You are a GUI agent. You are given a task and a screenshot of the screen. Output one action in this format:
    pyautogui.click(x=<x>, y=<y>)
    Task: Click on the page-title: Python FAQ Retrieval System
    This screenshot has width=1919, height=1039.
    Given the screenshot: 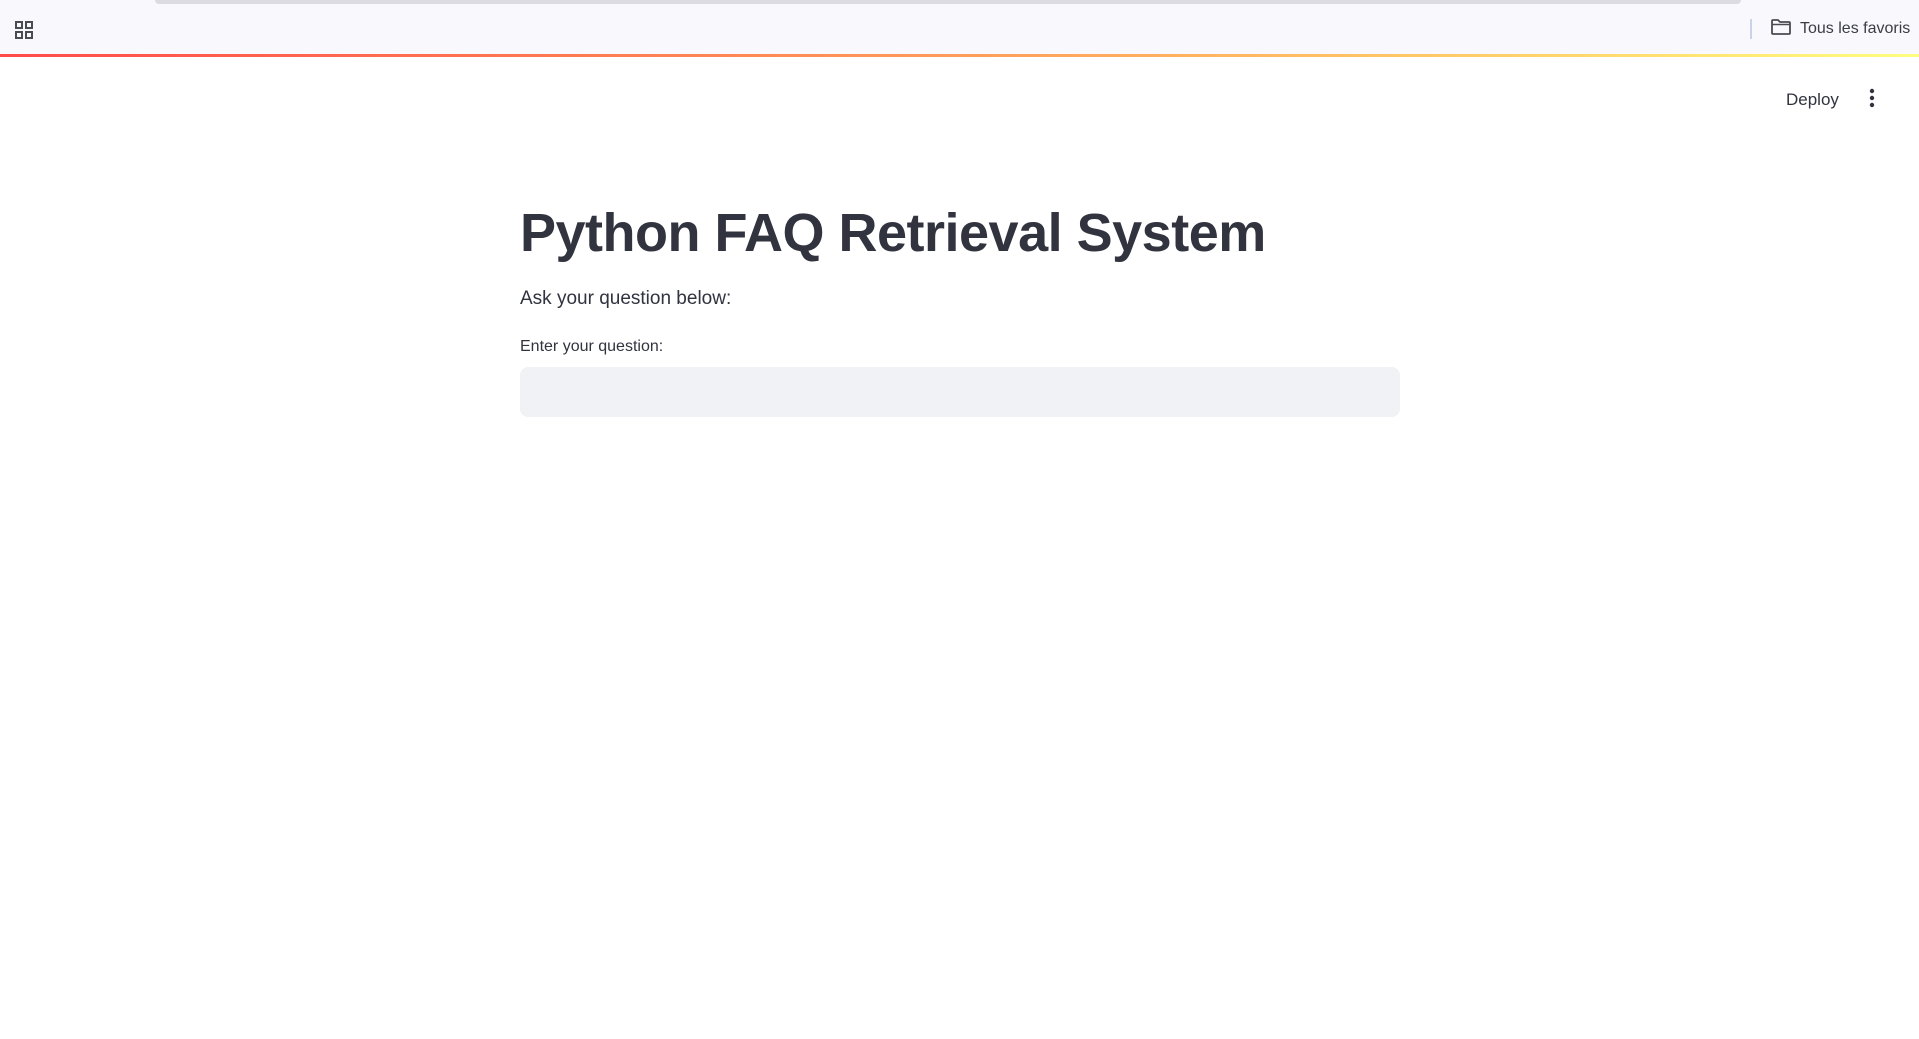 What is the action you would take?
    pyautogui.click(x=893, y=233)
    